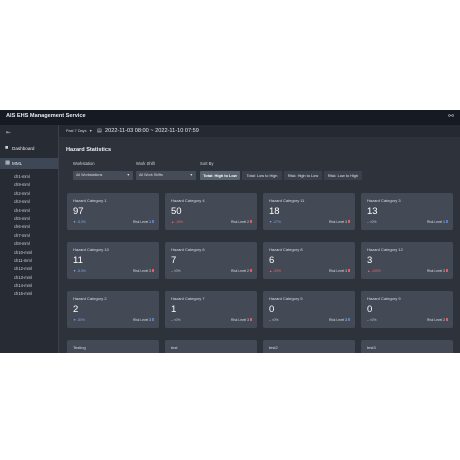  Describe the element at coordinates (451, 116) in the screenshot. I see `user-icon: ⚯` at that location.